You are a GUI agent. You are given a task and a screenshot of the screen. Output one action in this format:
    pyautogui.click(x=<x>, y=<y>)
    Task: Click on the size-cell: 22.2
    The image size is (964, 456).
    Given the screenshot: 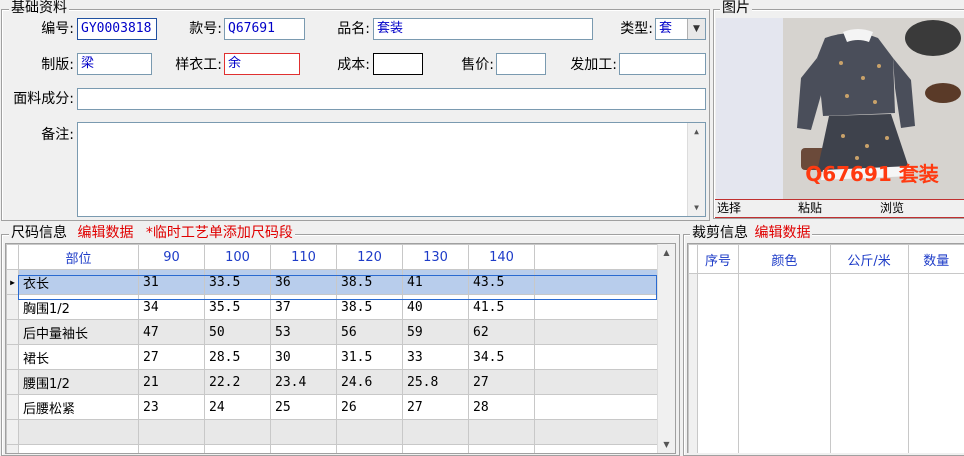 What is the action you would take?
    pyautogui.click(x=238, y=382)
    